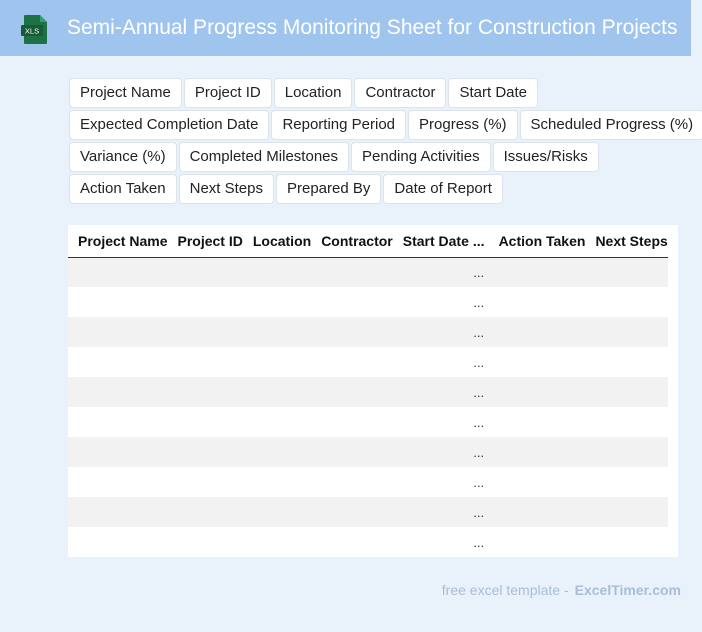 Image resolution: width=702 pixels, height=632 pixels. Describe the element at coordinates (277, 241) in the screenshot. I see `column-header: Location` at that location.